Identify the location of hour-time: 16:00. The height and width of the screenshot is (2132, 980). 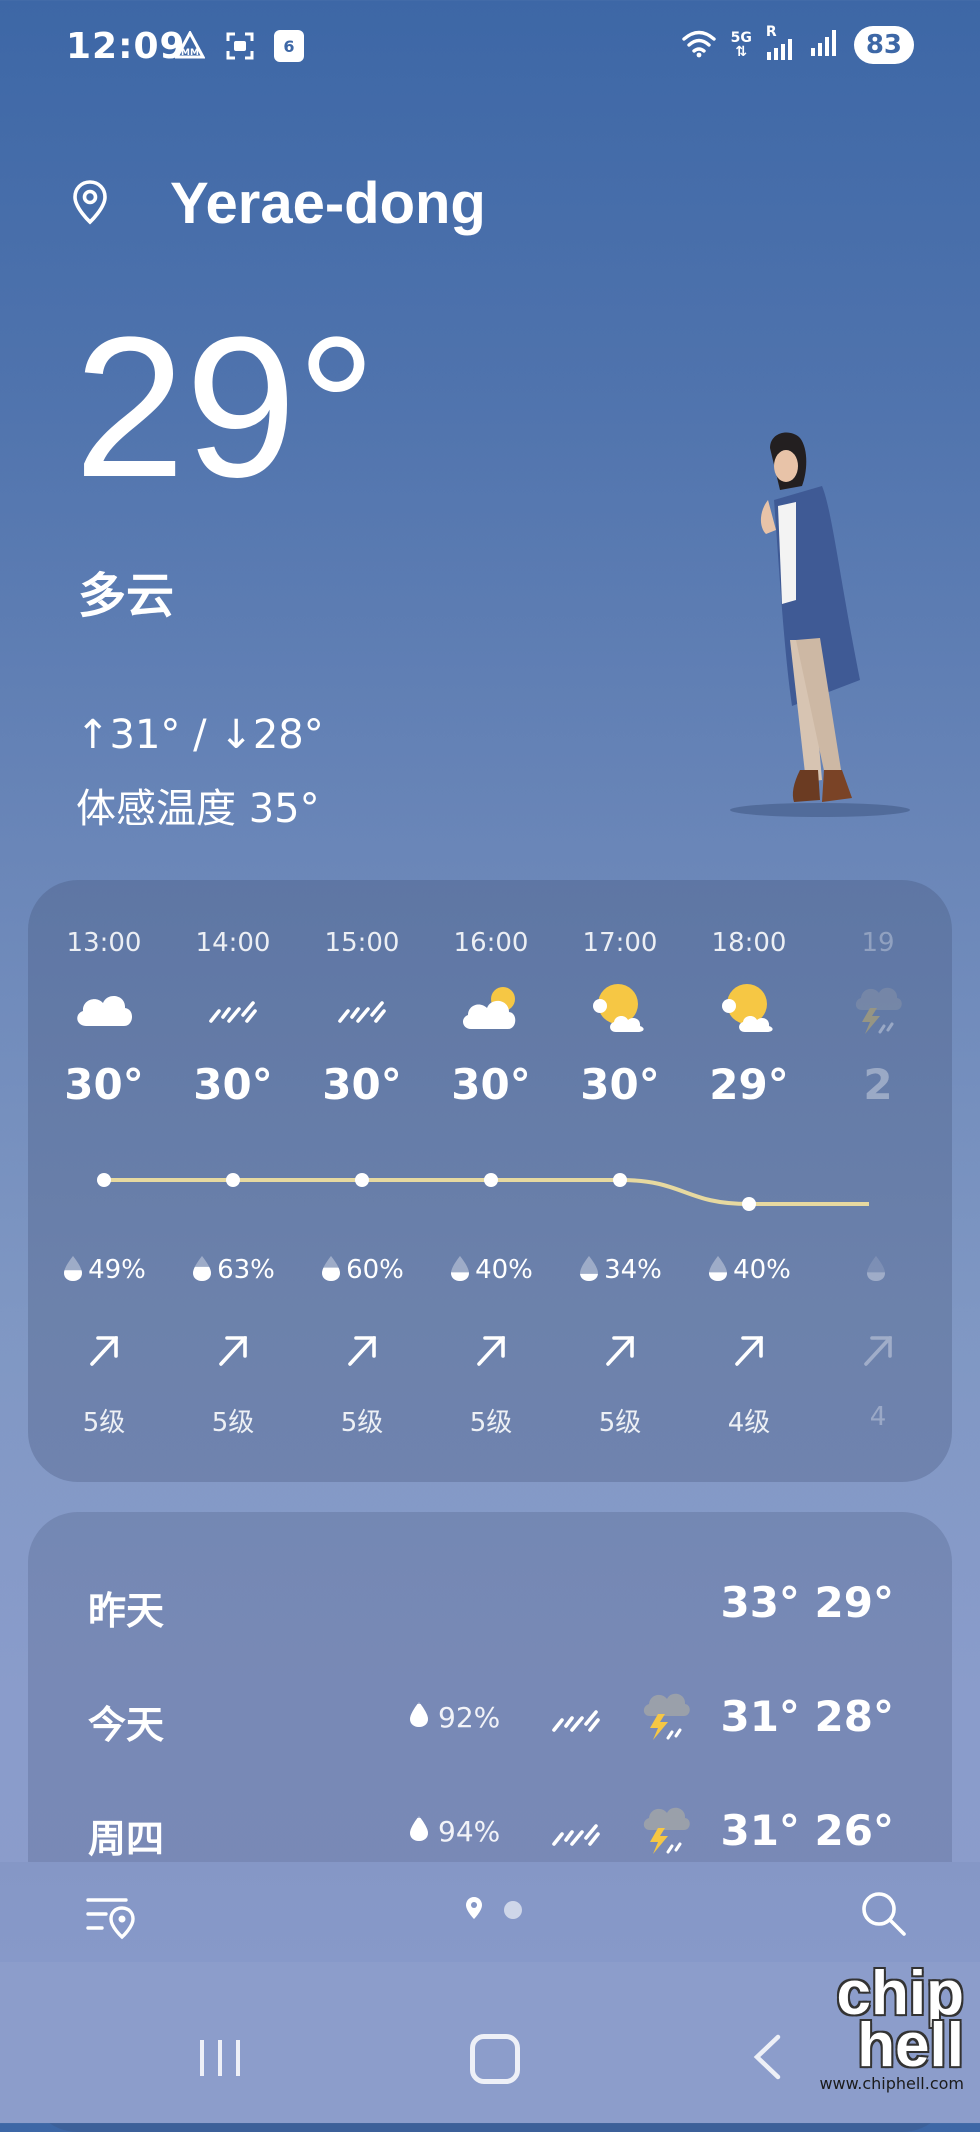
(491, 943).